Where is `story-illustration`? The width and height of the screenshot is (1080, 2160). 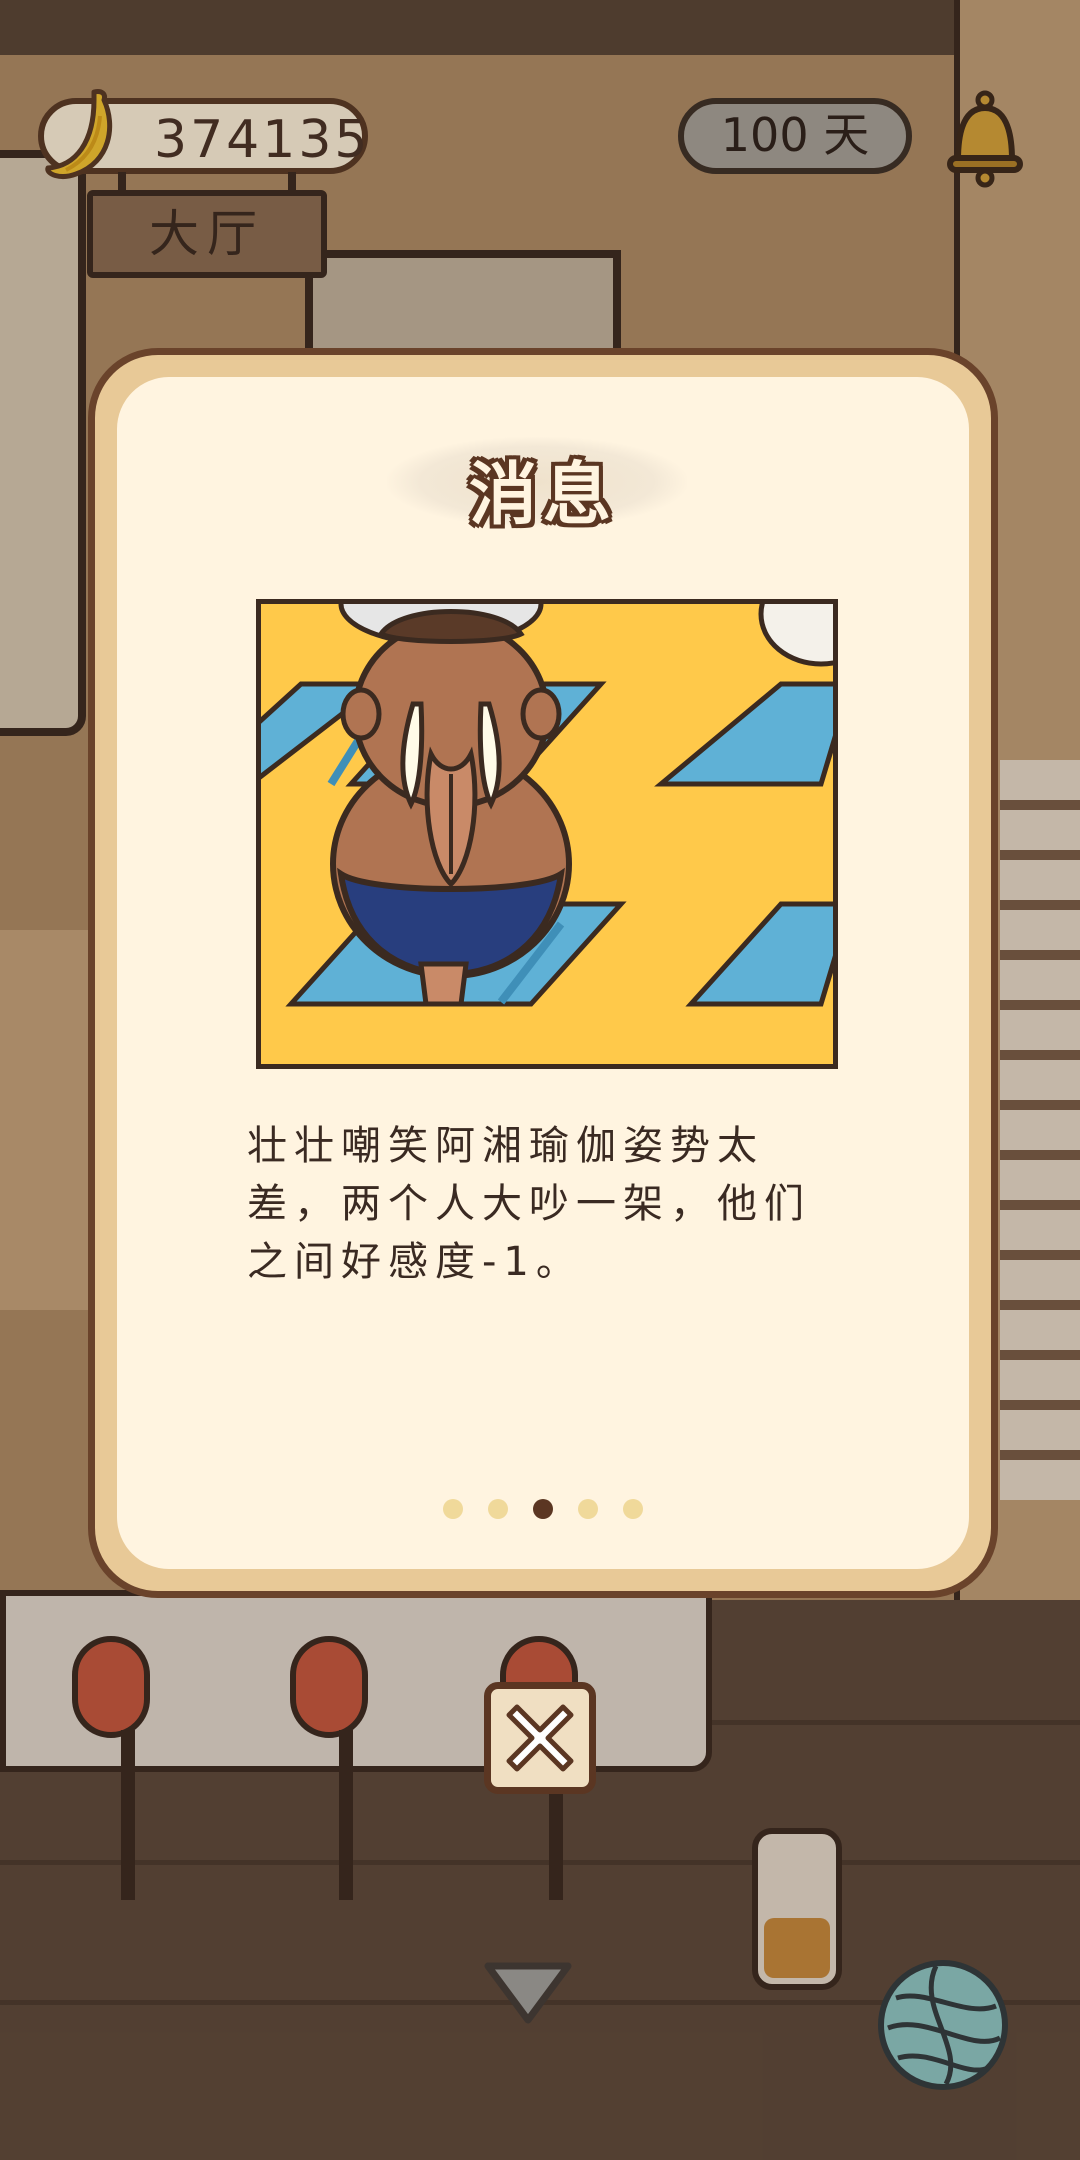
story-illustration is located at coordinates (547, 834).